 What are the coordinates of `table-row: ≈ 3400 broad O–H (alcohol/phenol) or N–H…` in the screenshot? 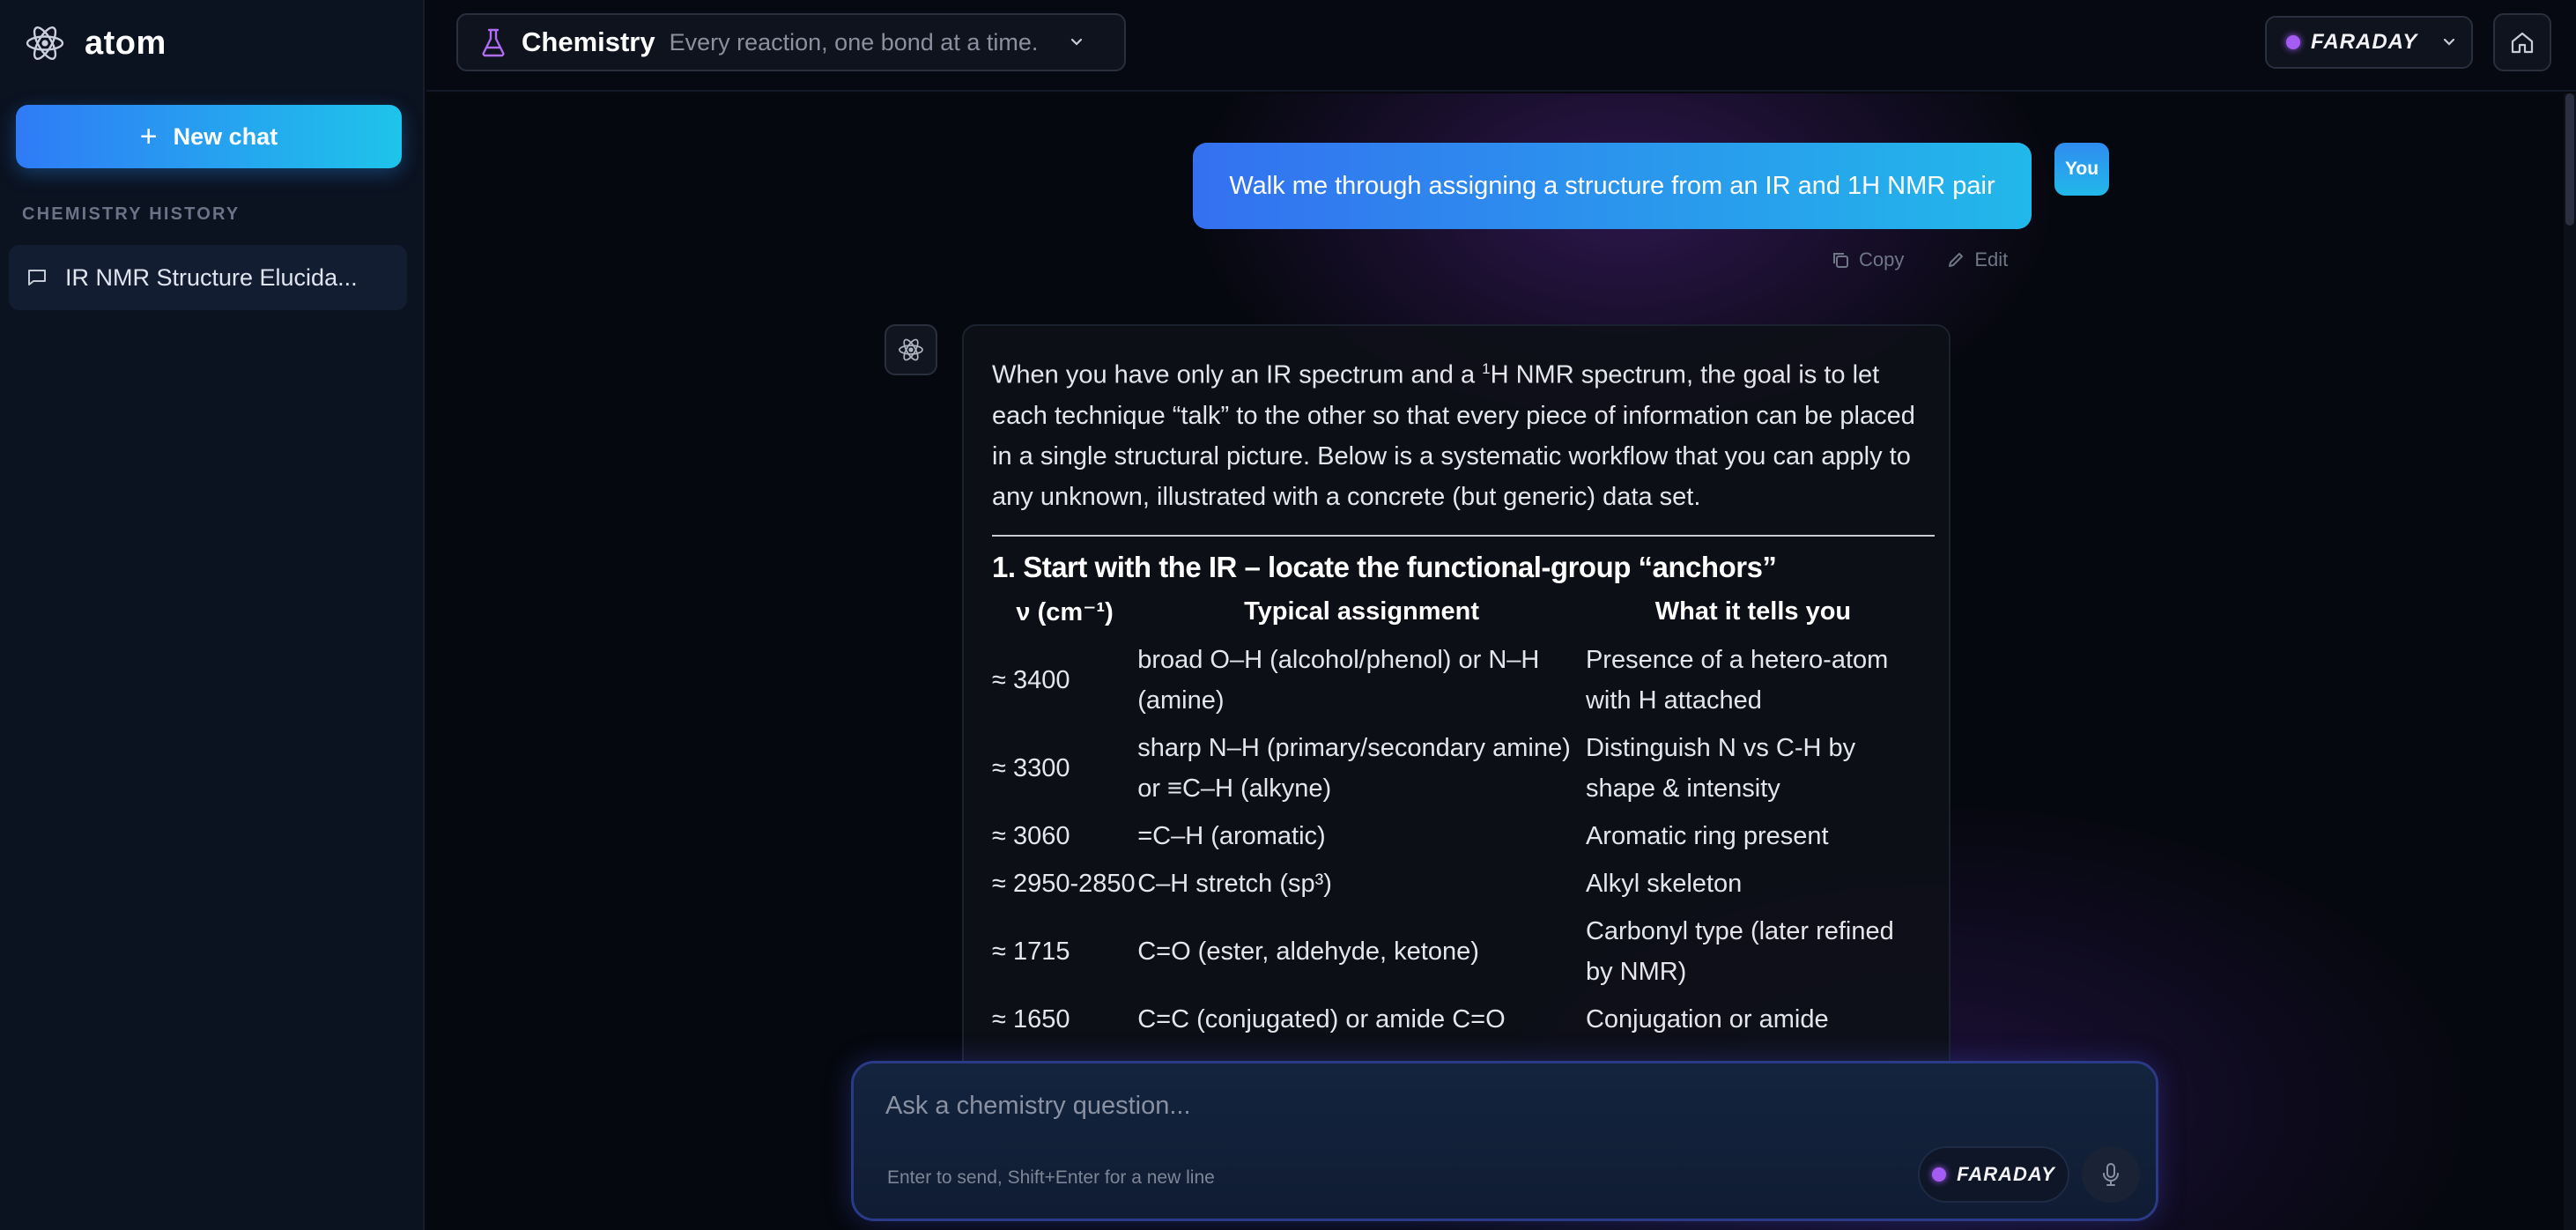 It's located at (1457, 680).